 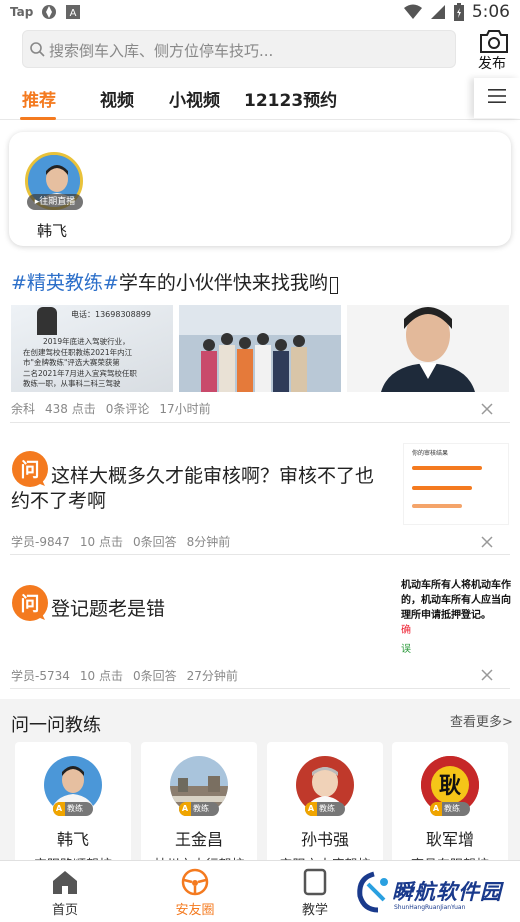 I want to click on status-app-label: Tap, so click(x=22, y=12).